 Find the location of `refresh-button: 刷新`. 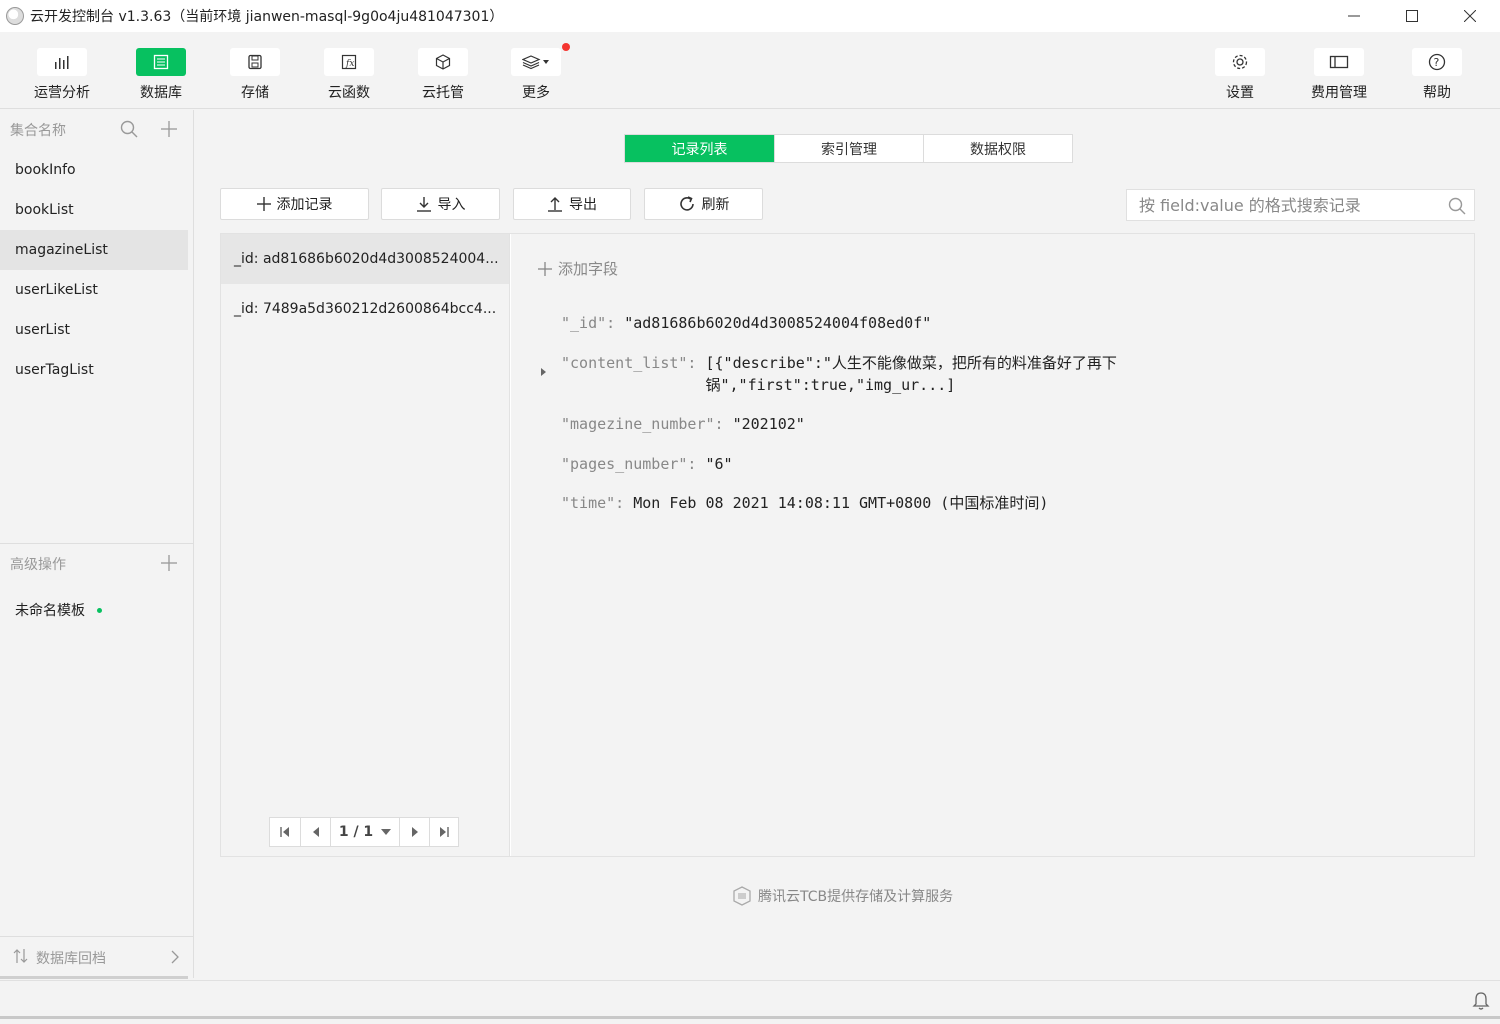

refresh-button: 刷新 is located at coordinates (703, 204).